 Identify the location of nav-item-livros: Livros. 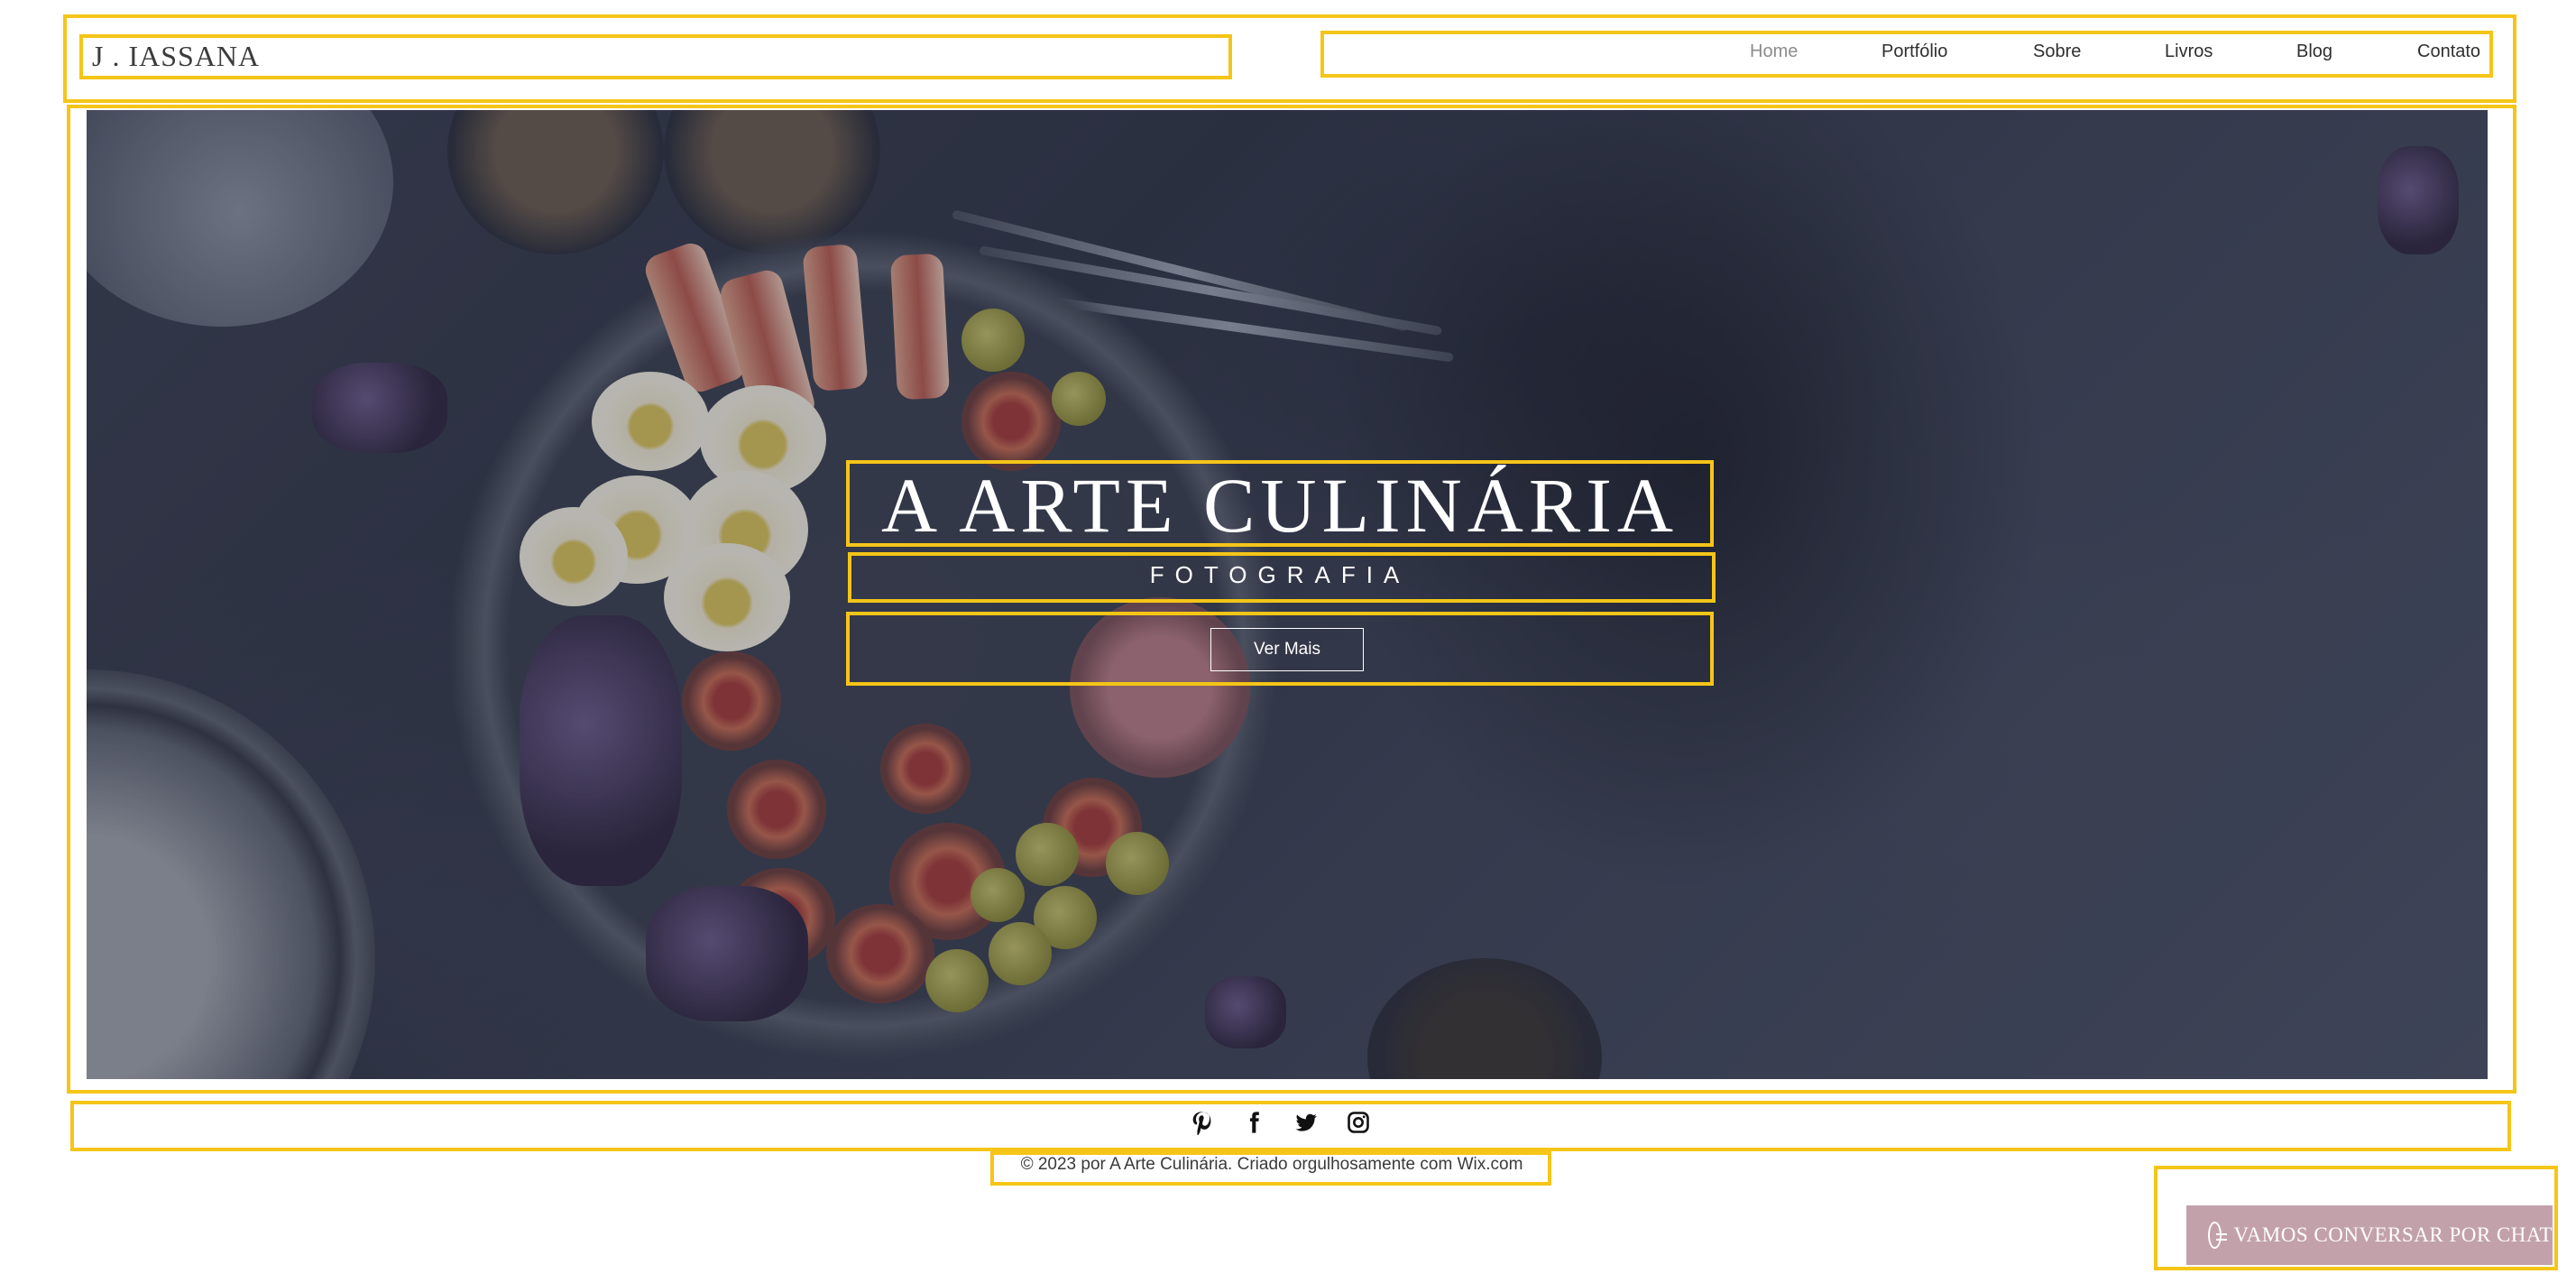
(2189, 52).